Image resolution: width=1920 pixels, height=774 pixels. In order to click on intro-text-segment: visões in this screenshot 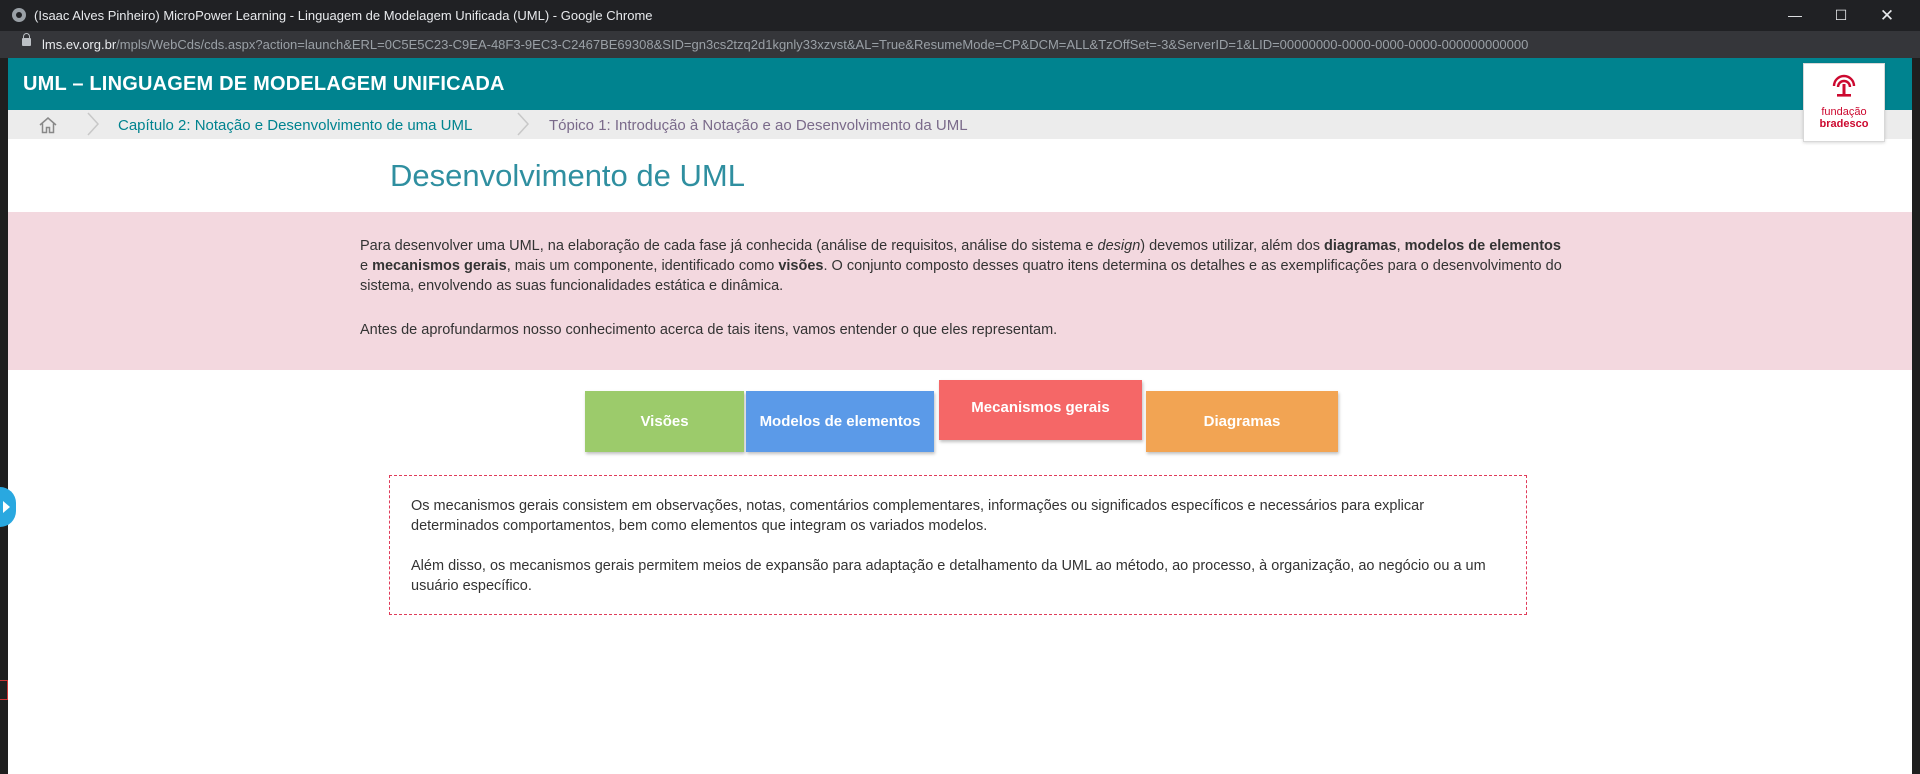, I will do `click(801, 266)`.